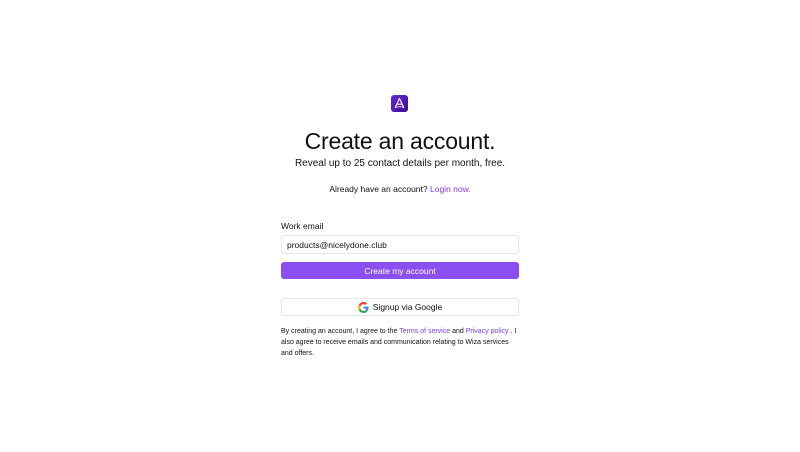 This screenshot has height=452, width=800. Describe the element at coordinates (378, 189) in the screenshot. I see `login-prompt-text: Already have an account?` at that location.